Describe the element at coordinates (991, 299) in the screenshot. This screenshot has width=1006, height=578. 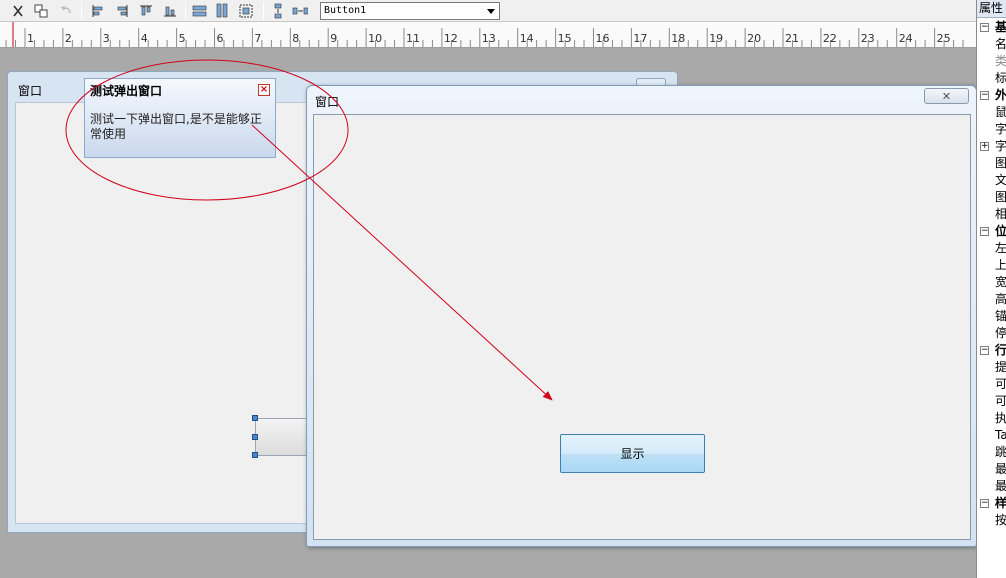
I see `property-item: 高` at that location.